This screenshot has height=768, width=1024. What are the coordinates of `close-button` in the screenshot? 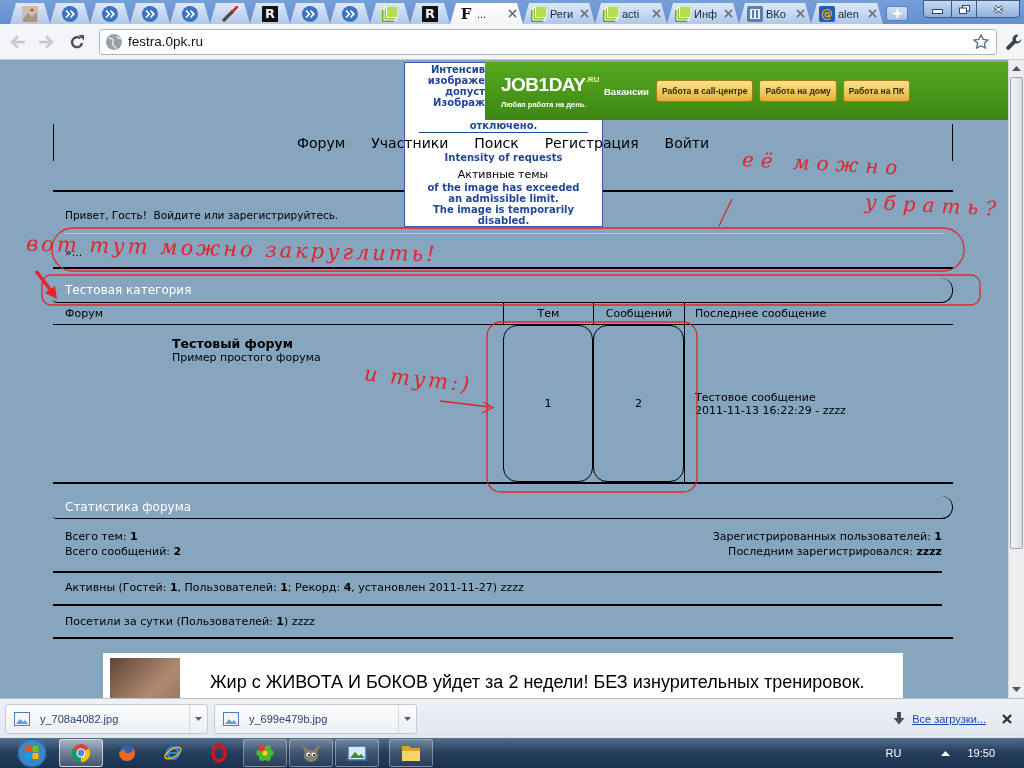 It's located at (998, 9).